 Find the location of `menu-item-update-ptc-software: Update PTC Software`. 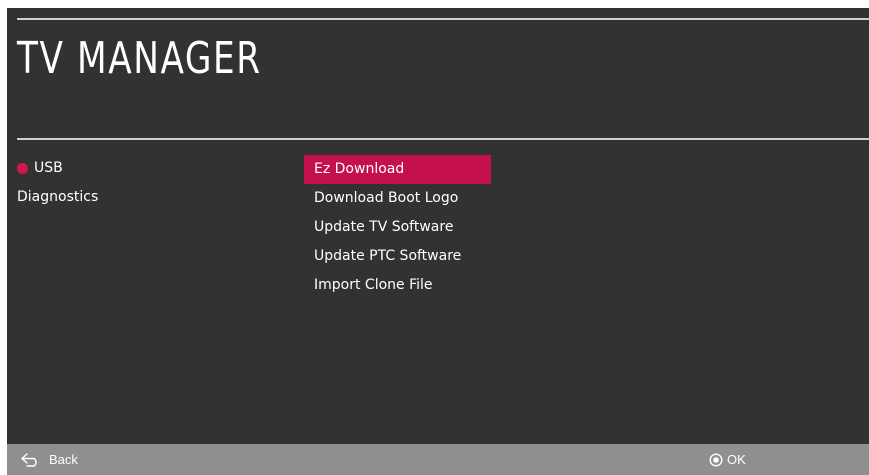

menu-item-update-ptc-software: Update PTC Software is located at coordinates (397, 256).